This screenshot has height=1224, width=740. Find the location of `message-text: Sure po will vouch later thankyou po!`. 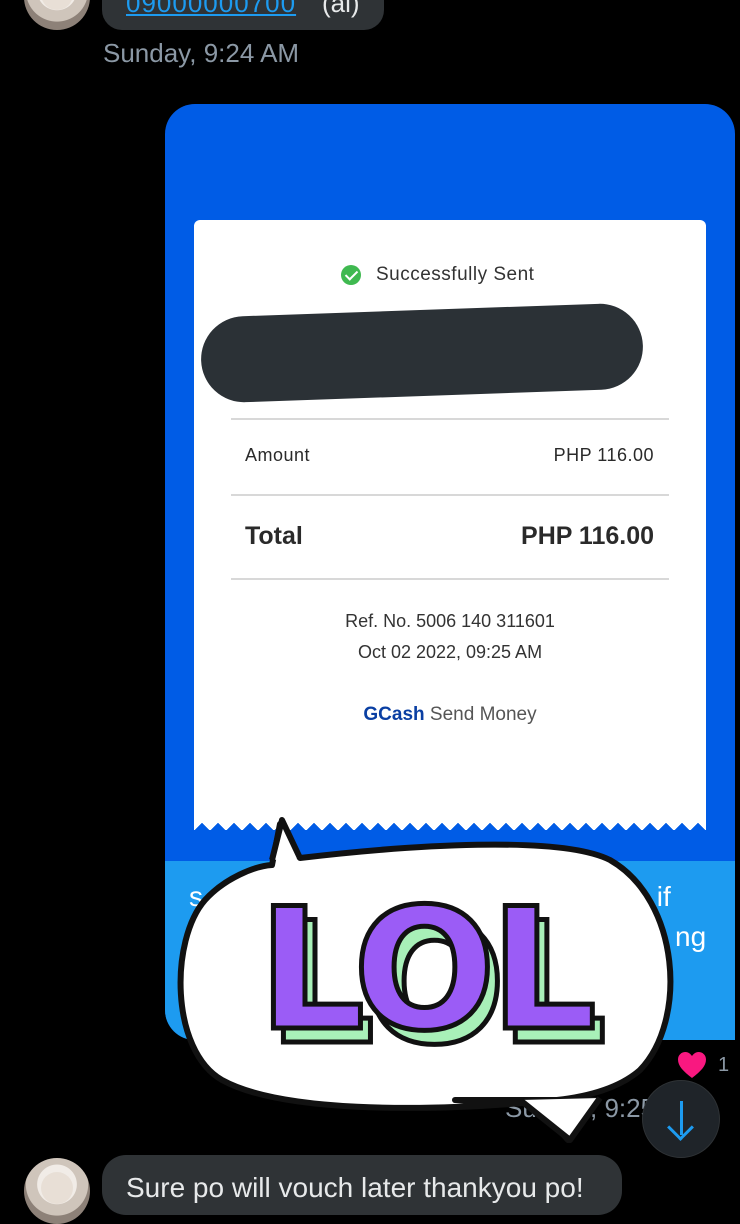

message-text: Sure po will vouch later thankyou po! is located at coordinates (355, 1187).